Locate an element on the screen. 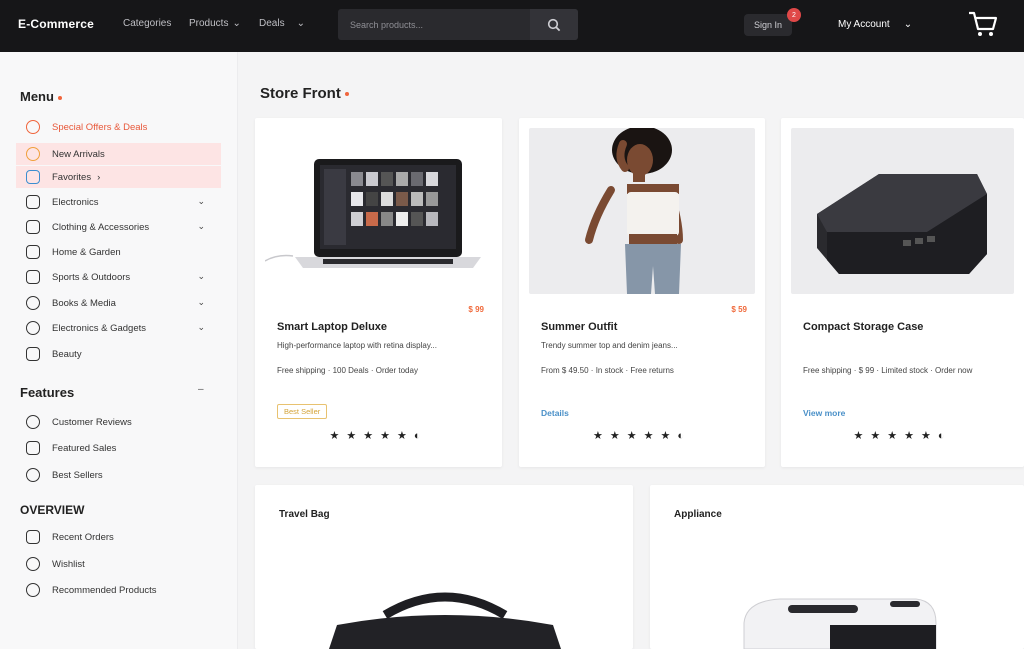 The width and height of the screenshot is (1024, 649). sidebar-item-favorites: Favorites › is located at coordinates (118, 177).